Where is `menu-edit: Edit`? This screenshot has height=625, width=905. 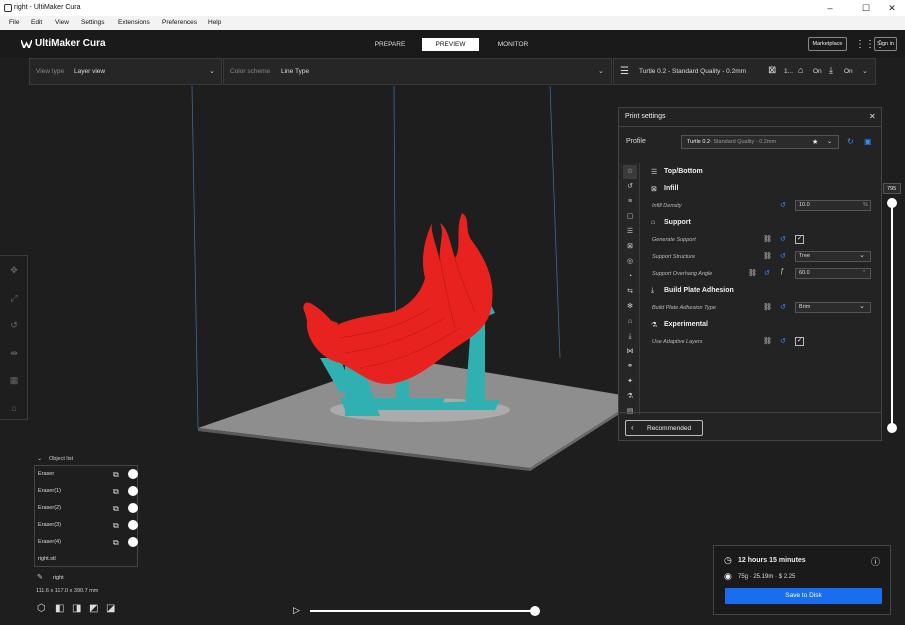
menu-edit: Edit is located at coordinates (36, 22).